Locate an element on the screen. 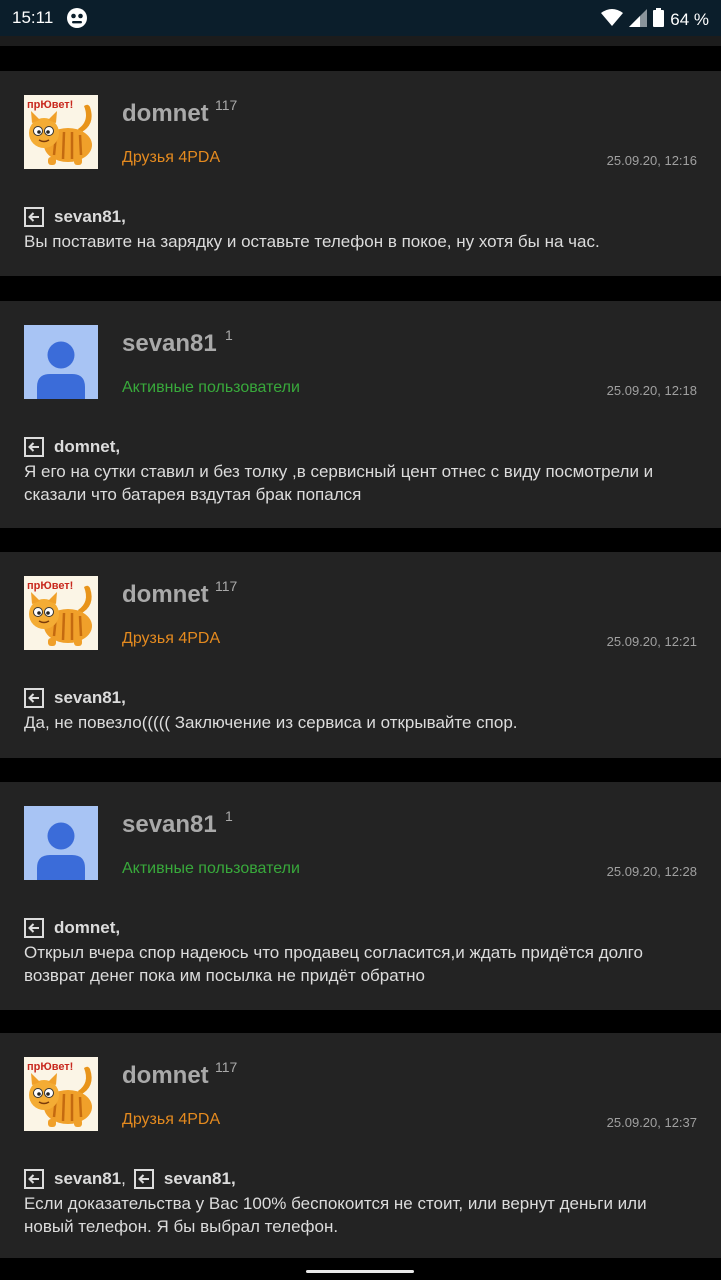 The height and width of the screenshot is (1280, 721). status-bar: 15:11 64 % is located at coordinates (360, 18).